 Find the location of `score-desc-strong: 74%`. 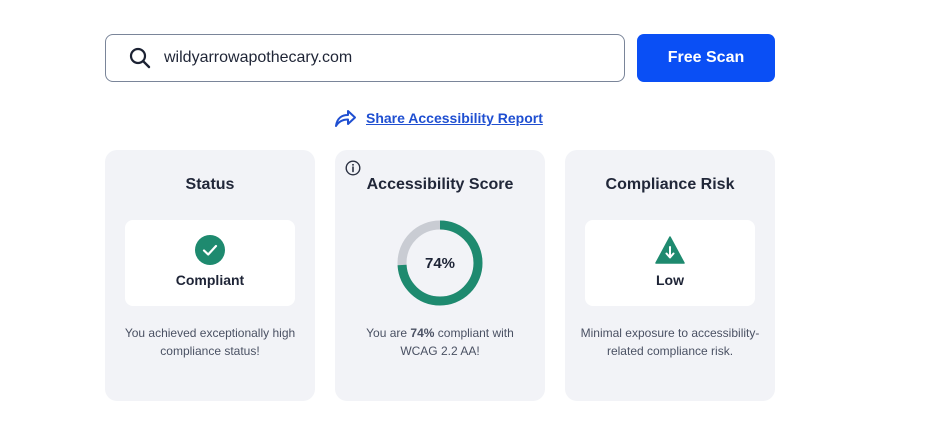

score-desc-strong: 74% is located at coordinates (422, 333).